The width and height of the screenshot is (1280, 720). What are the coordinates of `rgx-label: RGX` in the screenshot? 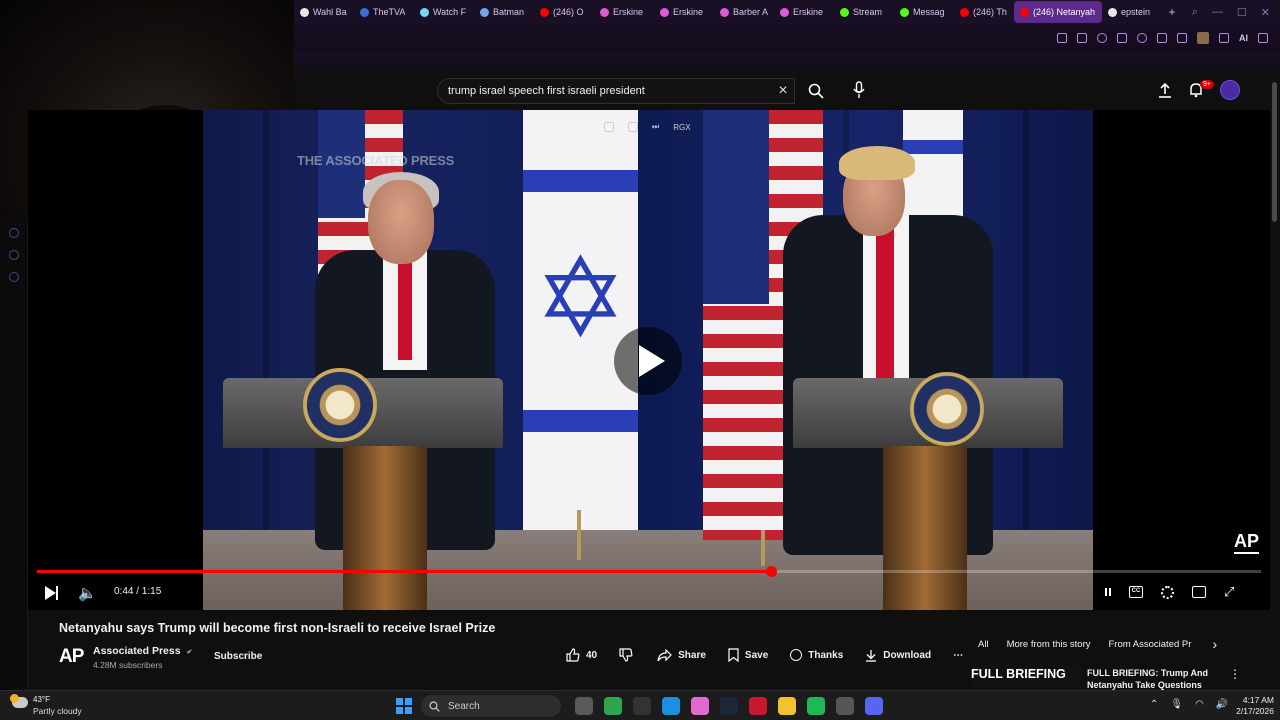 It's located at (681, 127).